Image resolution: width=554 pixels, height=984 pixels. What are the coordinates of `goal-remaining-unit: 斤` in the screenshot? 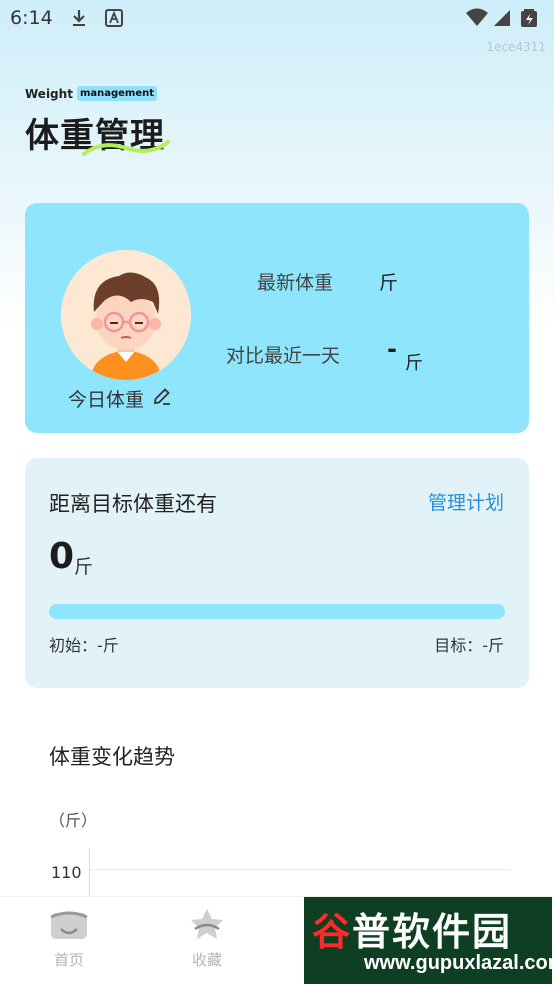 It's located at (84, 567).